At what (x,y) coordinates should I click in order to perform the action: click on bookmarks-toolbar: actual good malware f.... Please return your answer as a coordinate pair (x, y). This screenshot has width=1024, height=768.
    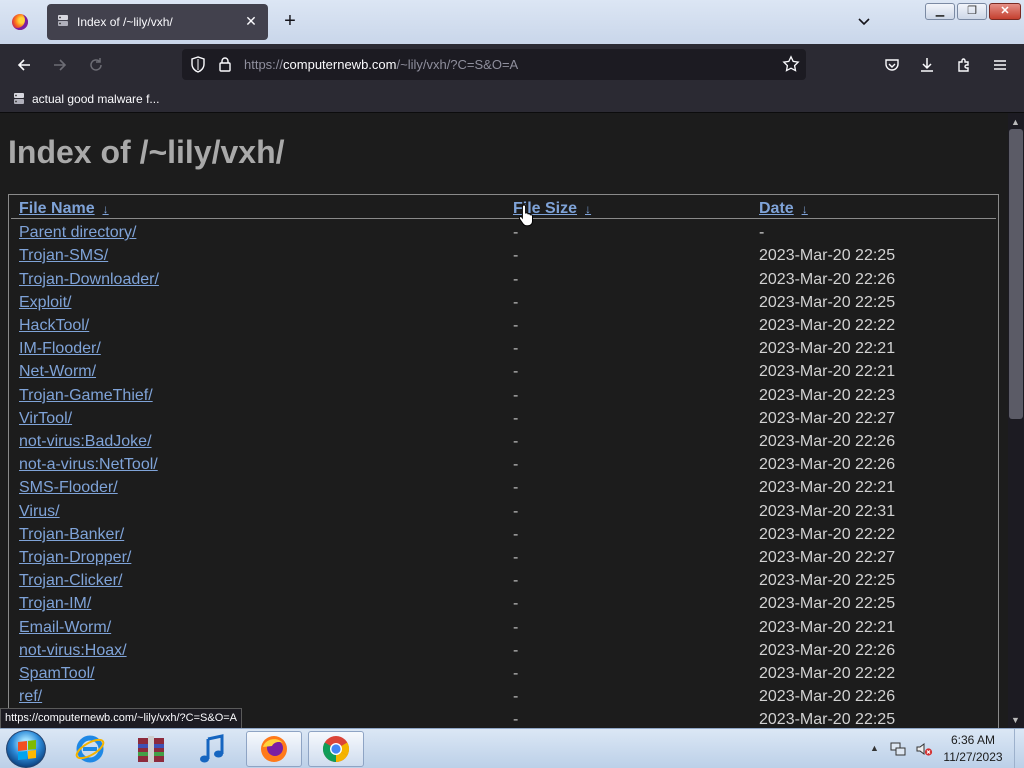
    Looking at the image, I should click on (512, 99).